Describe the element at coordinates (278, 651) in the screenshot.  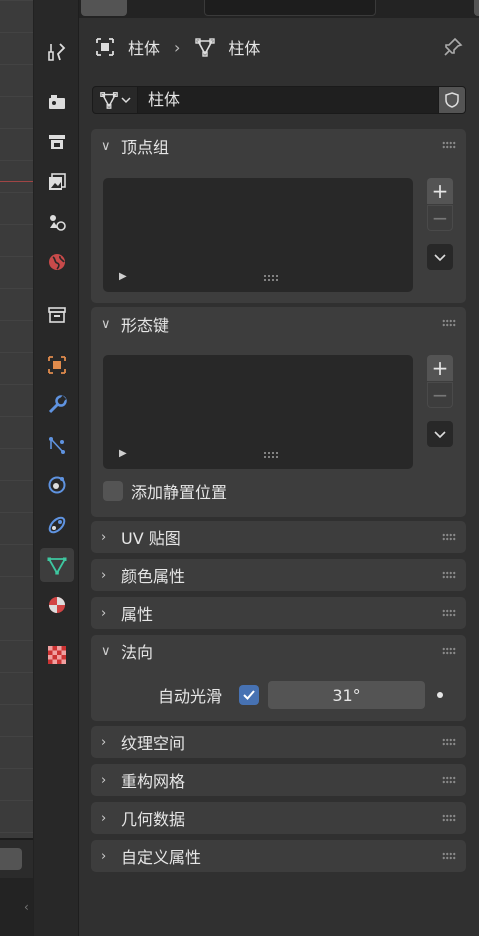
I see `section-normals-header: ∨ 法向` at that location.